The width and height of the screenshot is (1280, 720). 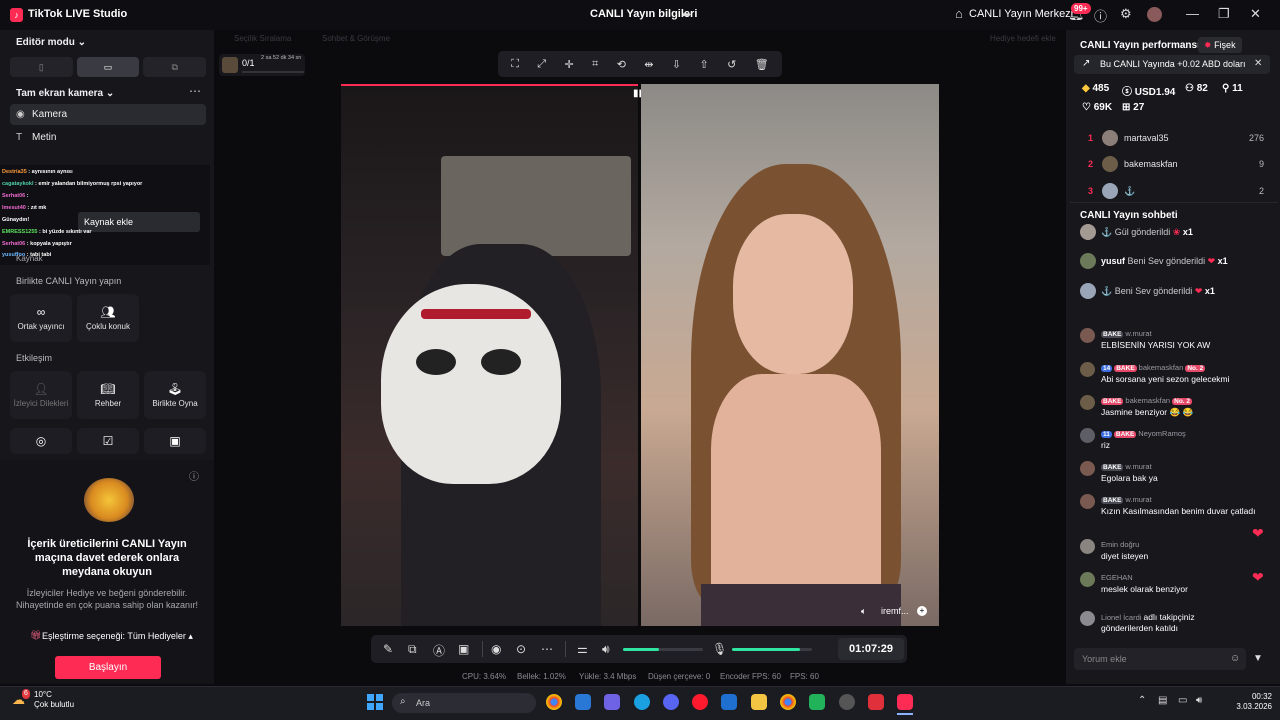 What do you see at coordinates (595, 64) in the screenshot?
I see `crop-icon: ⌗` at bounding box center [595, 64].